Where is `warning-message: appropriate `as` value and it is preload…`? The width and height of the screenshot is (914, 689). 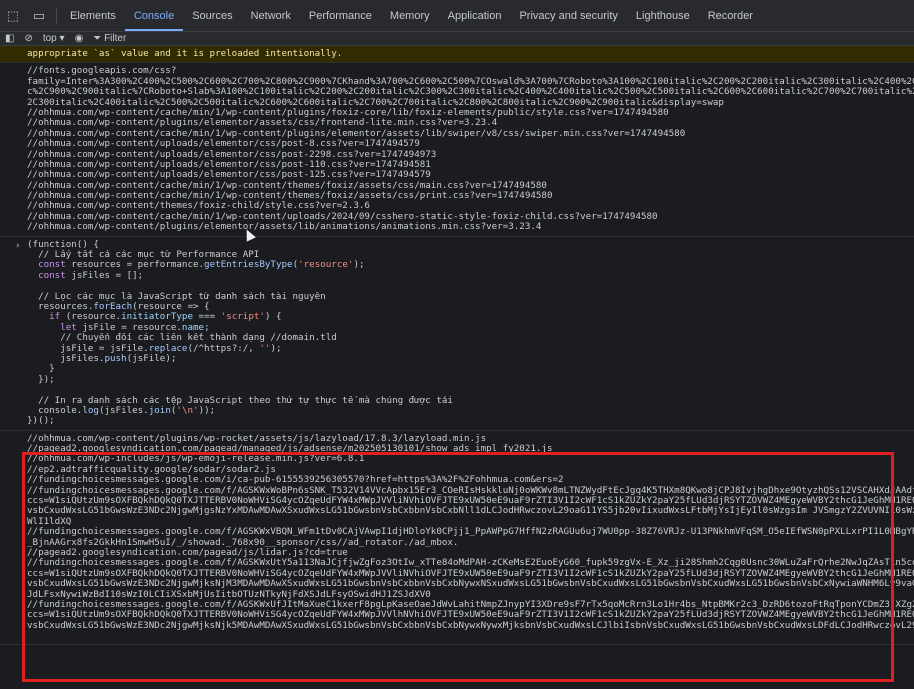
warning-message: appropriate `as` value and it is preload… is located at coordinates (457, 55).